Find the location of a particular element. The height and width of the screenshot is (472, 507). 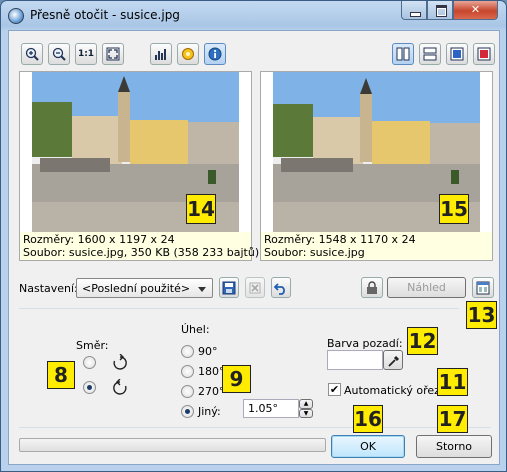

background-color-swatch is located at coordinates (355, 360).